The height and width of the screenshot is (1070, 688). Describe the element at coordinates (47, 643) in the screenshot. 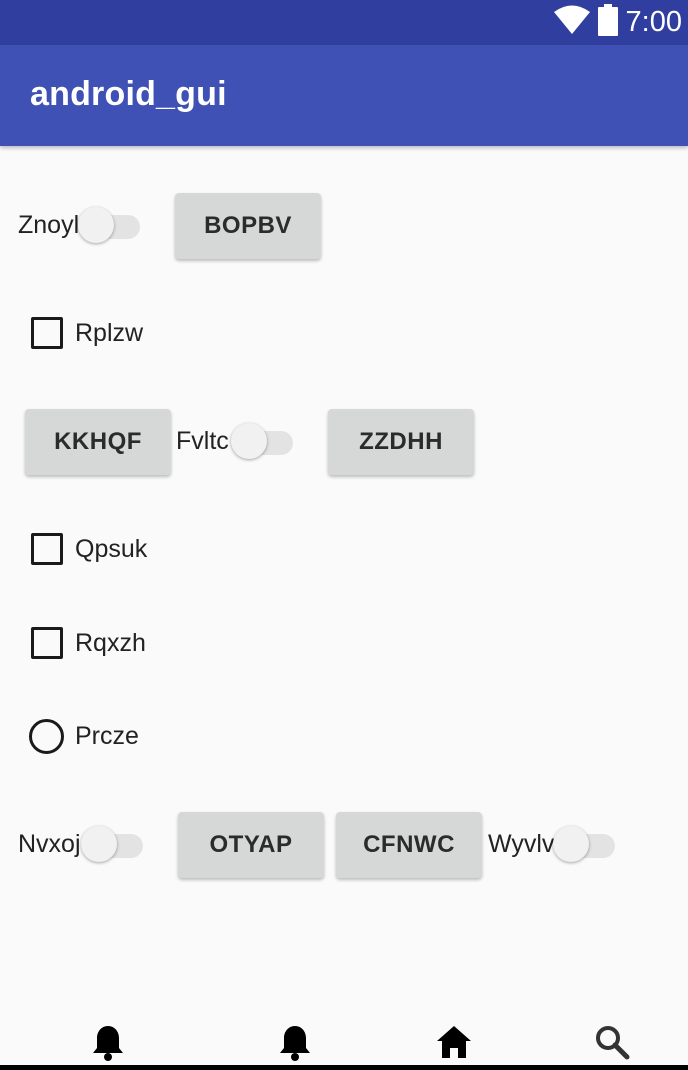

I see `checkbox-rqxzh` at that location.